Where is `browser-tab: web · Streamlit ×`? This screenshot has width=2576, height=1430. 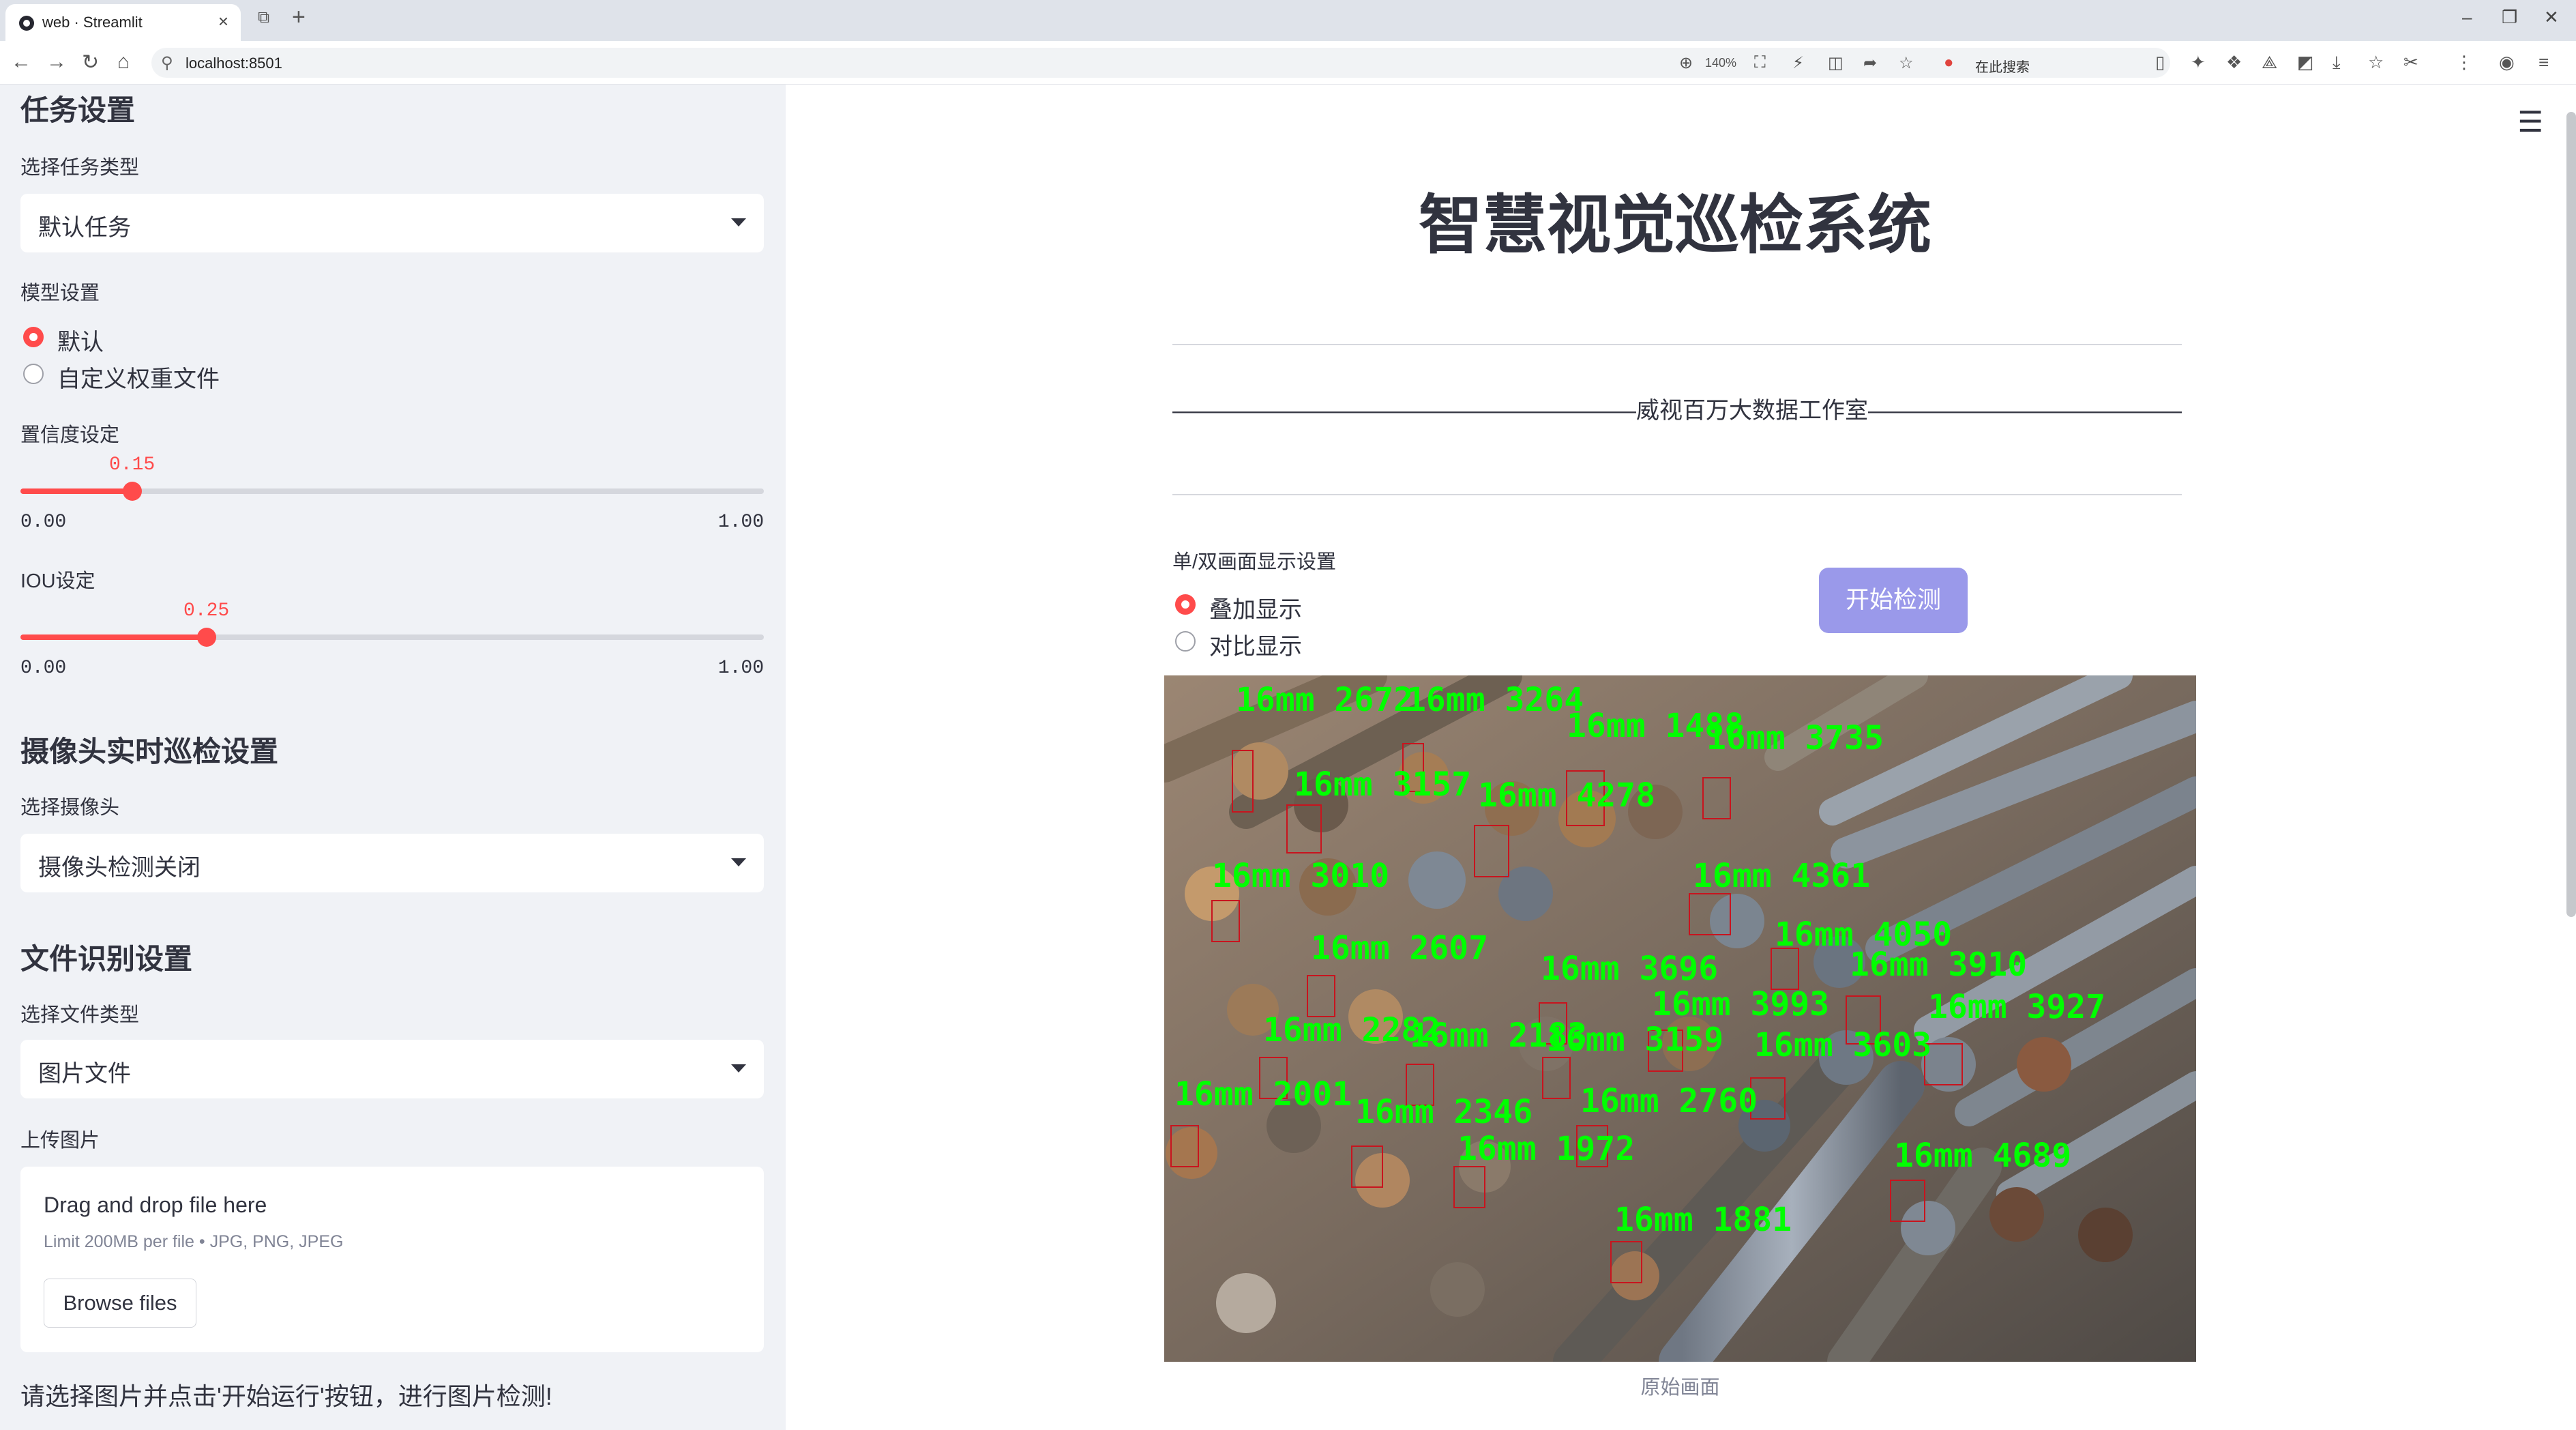
browser-tab: web · Streamlit × is located at coordinates (123, 23).